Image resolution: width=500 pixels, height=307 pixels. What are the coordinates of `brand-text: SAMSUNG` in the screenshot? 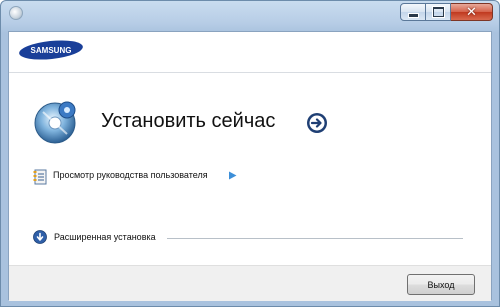 It's located at (51, 50).